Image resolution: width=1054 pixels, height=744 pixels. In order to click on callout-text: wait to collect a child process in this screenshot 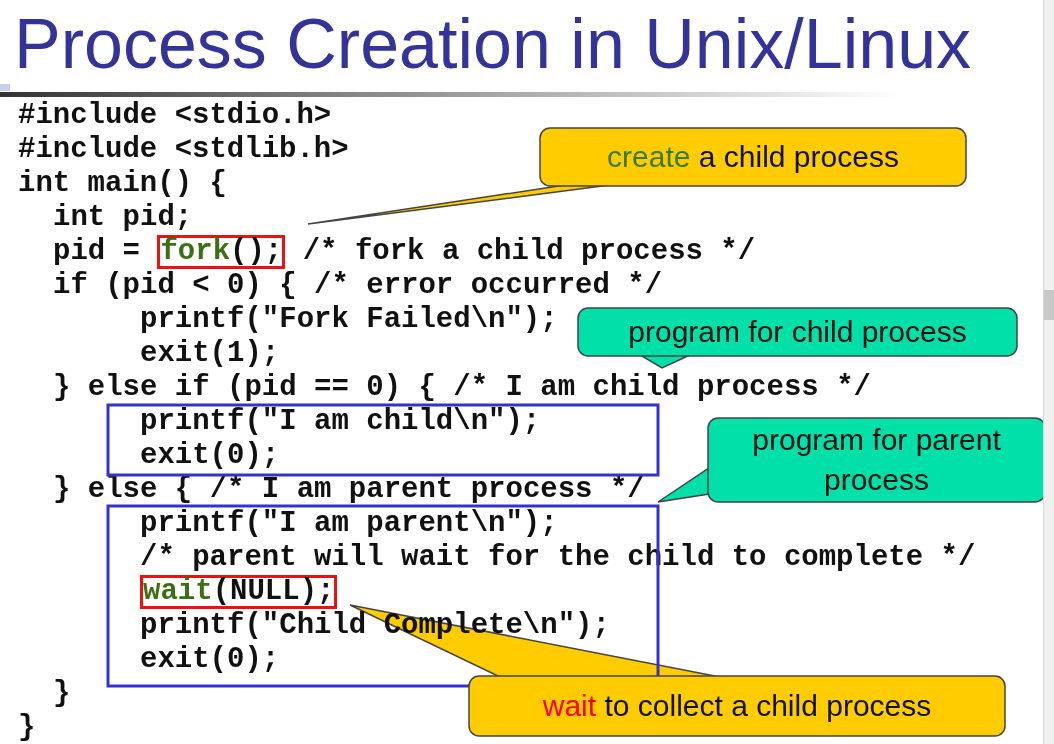, I will do `click(737, 706)`.